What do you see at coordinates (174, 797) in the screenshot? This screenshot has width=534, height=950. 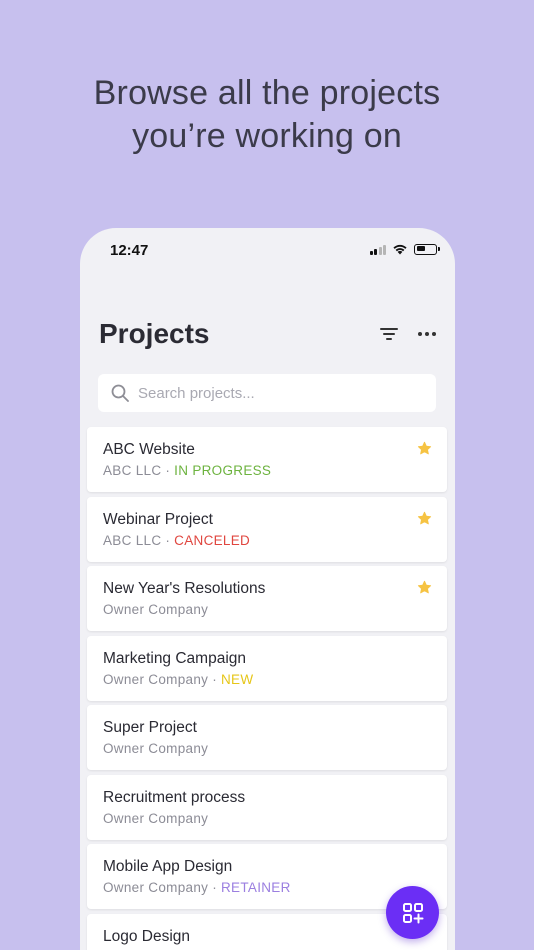 I see `project-name: Recruitment process` at bounding box center [174, 797].